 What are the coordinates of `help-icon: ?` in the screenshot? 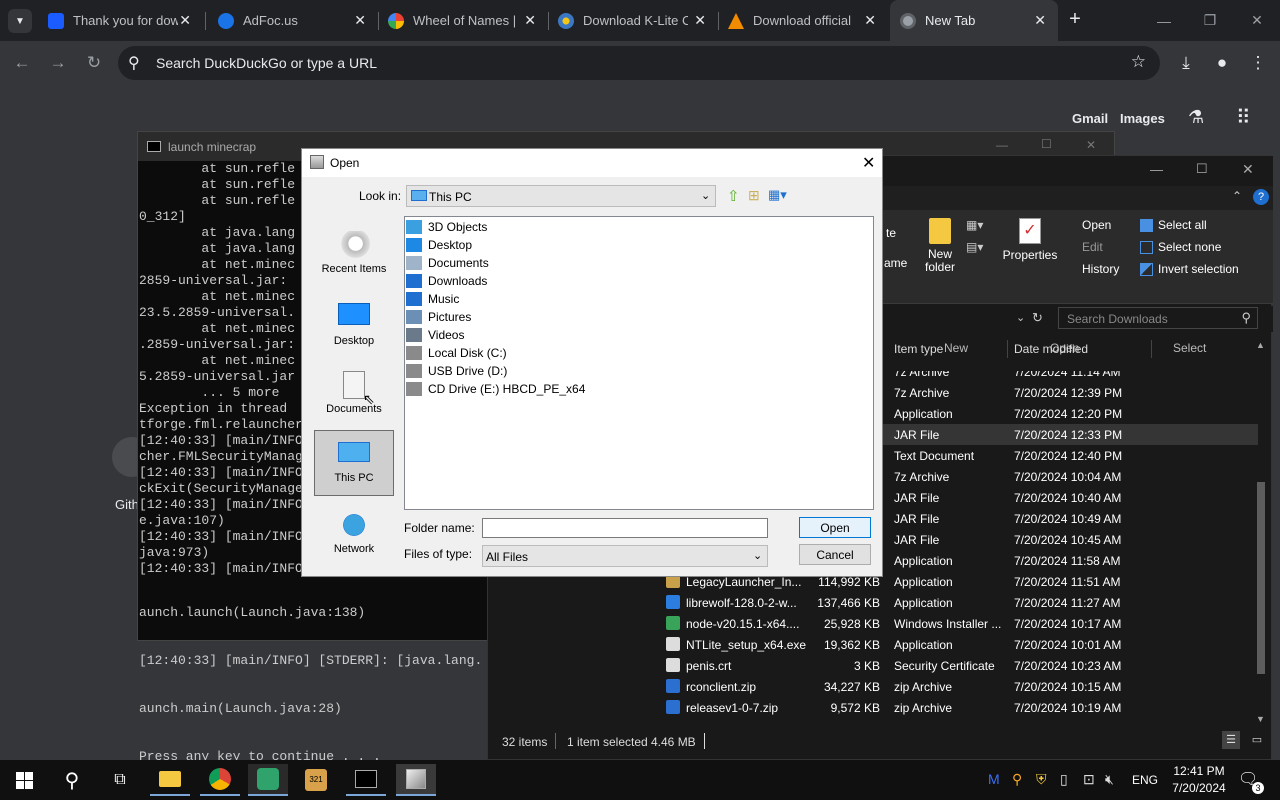 It's located at (1261, 197).